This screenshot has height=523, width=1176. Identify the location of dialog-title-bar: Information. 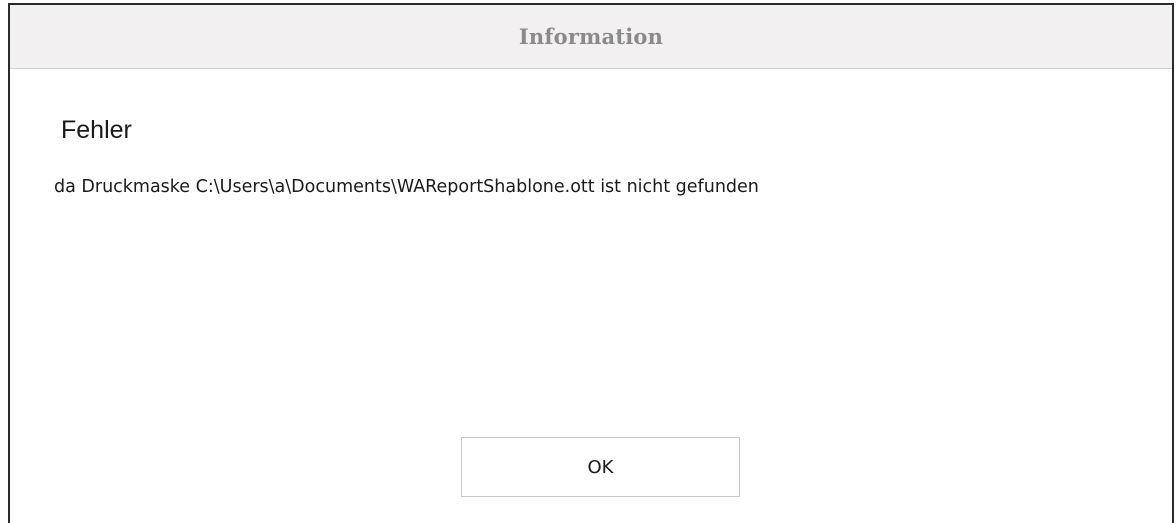
(591, 37).